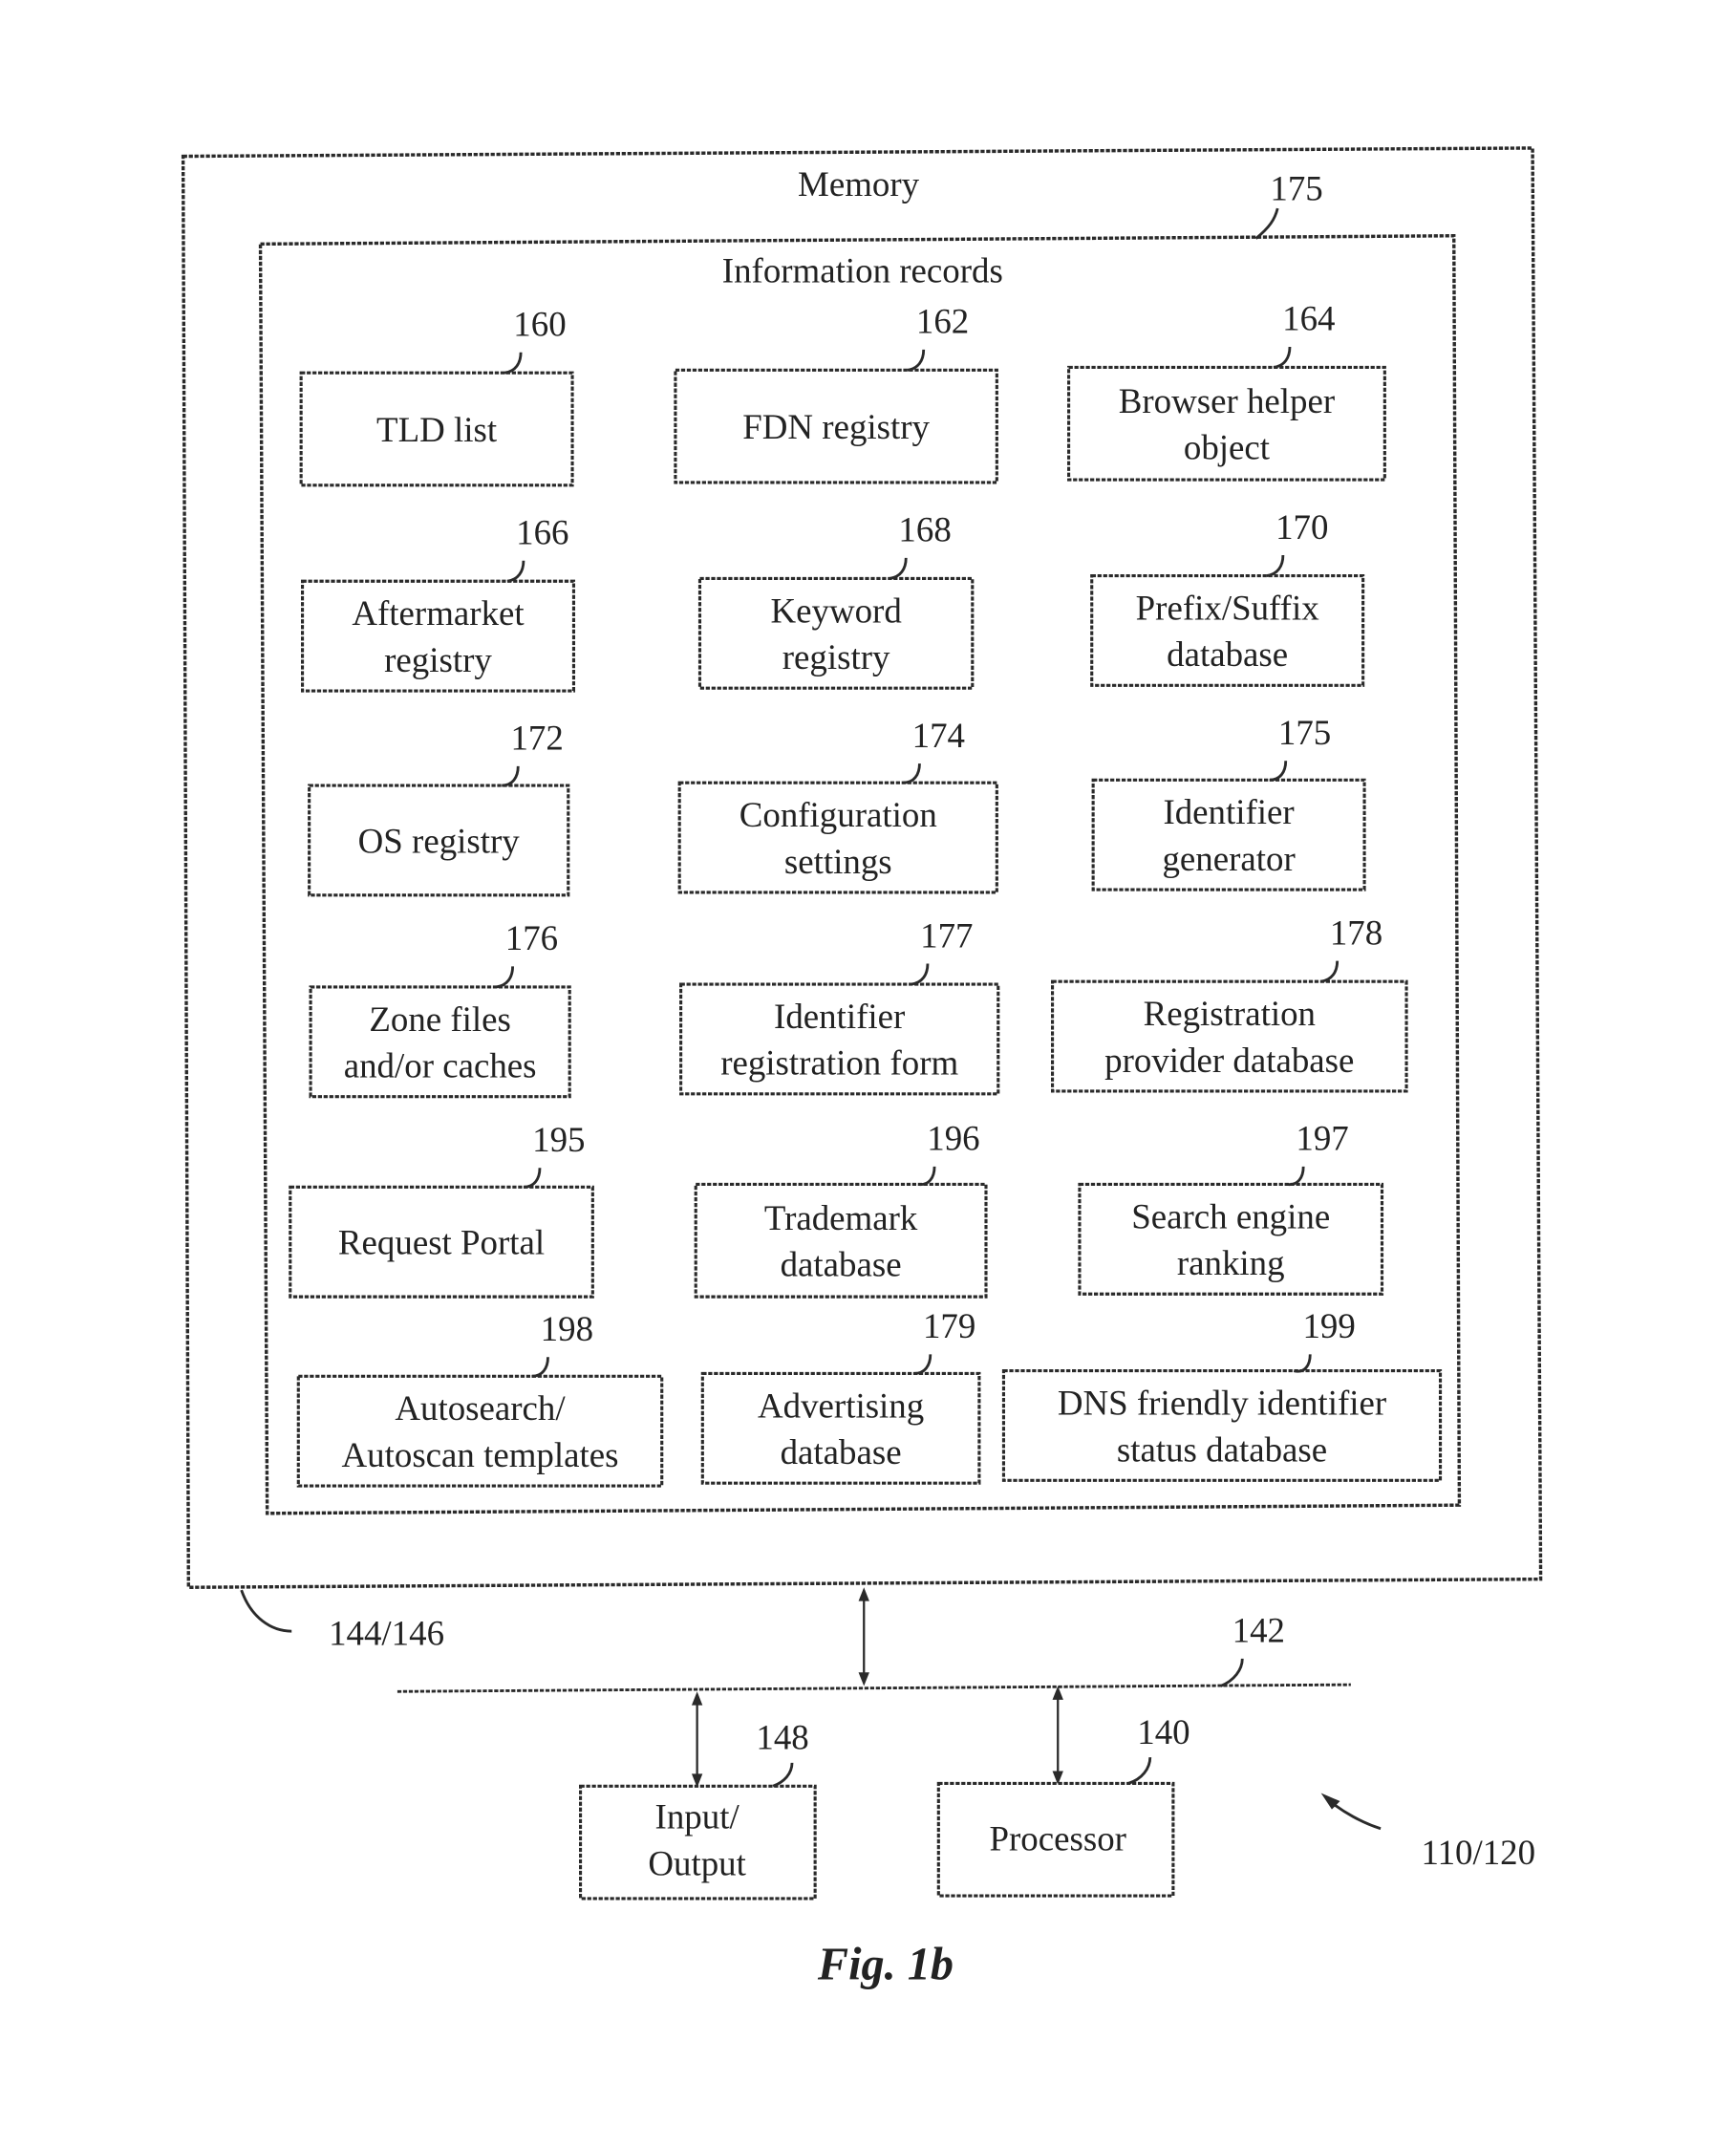 The height and width of the screenshot is (2148, 1736). What do you see at coordinates (440, 1020) in the screenshot?
I see `record-label-line: Zone files` at bounding box center [440, 1020].